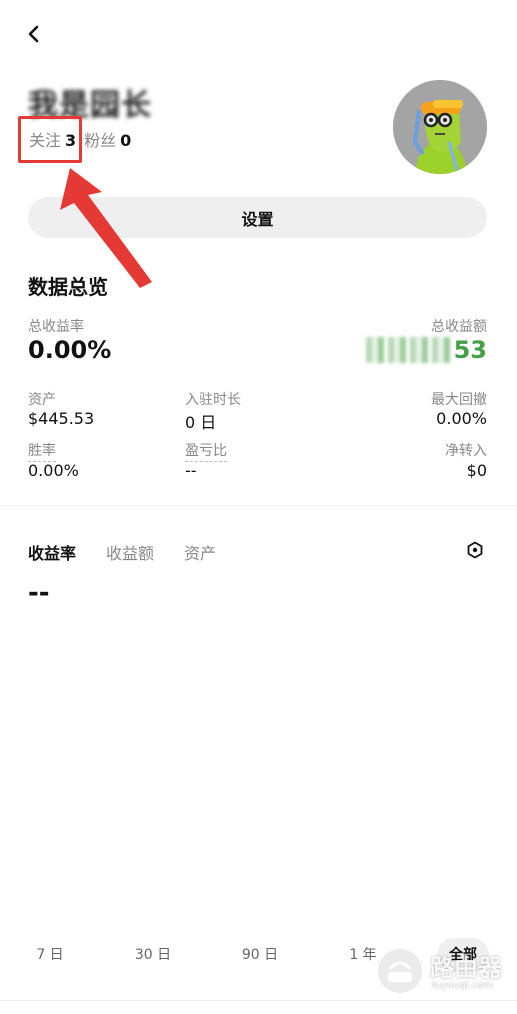  I want to click on followers-label: 粉丝, so click(100, 139).